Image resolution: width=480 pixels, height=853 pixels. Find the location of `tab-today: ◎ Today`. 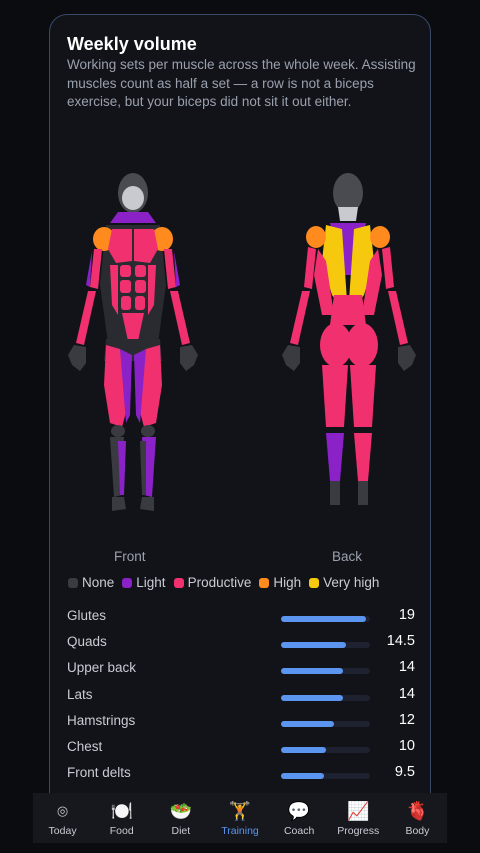

tab-today: ◎ Today is located at coordinates (62, 818).